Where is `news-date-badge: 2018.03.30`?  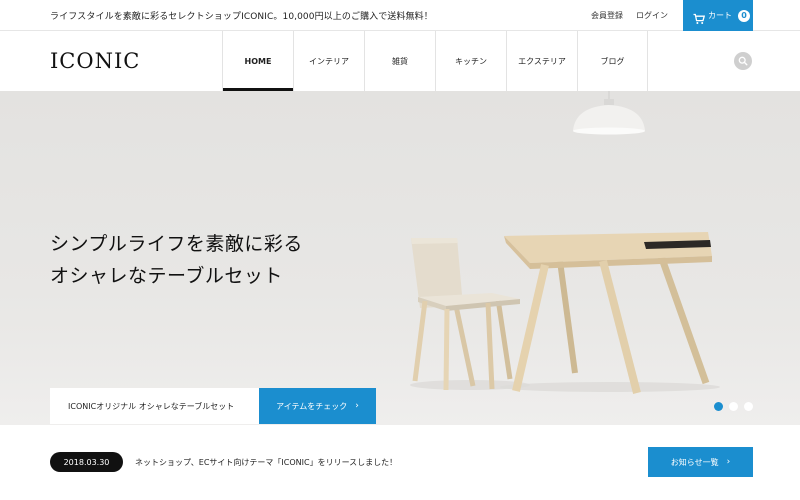 news-date-badge: 2018.03.30 is located at coordinates (86, 462).